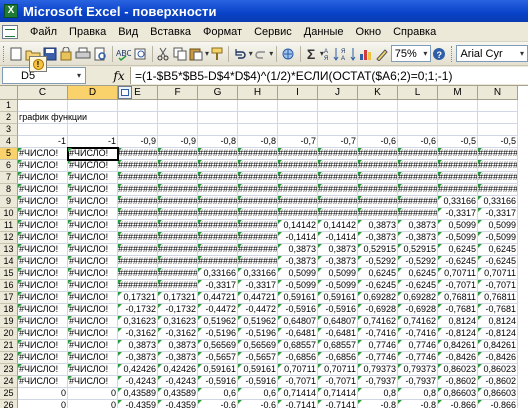 This screenshot has height=408, width=528. What do you see at coordinates (9, 214) in the screenshot?
I see `row-header: 10` at bounding box center [9, 214].